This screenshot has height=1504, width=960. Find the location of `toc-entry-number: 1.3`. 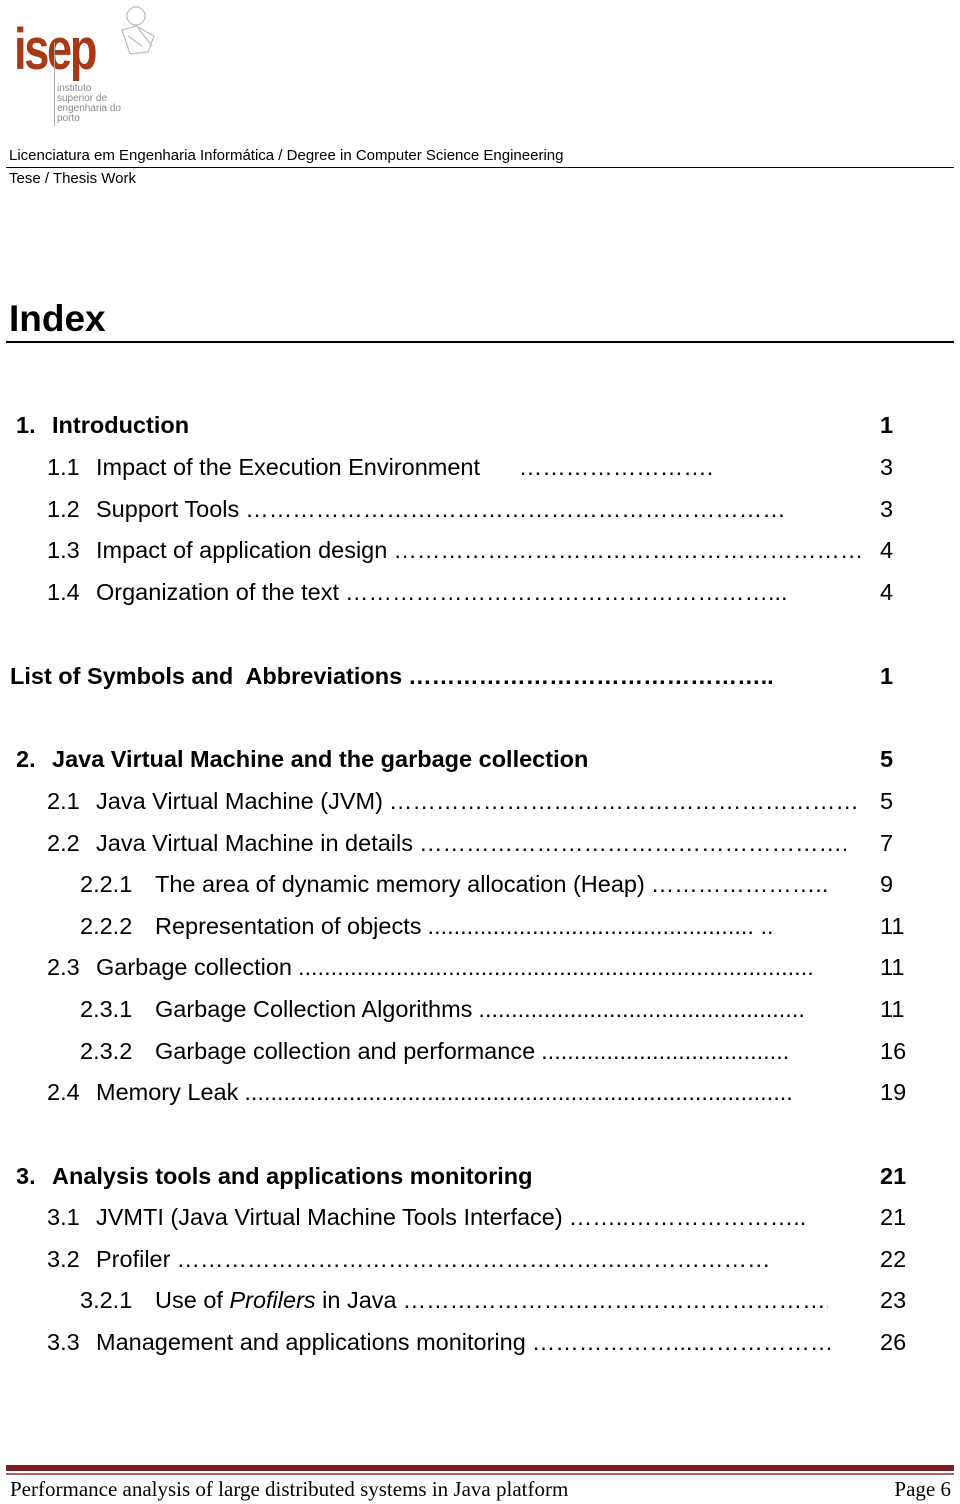

toc-entry-number: 1.3 is located at coordinates (63, 550).